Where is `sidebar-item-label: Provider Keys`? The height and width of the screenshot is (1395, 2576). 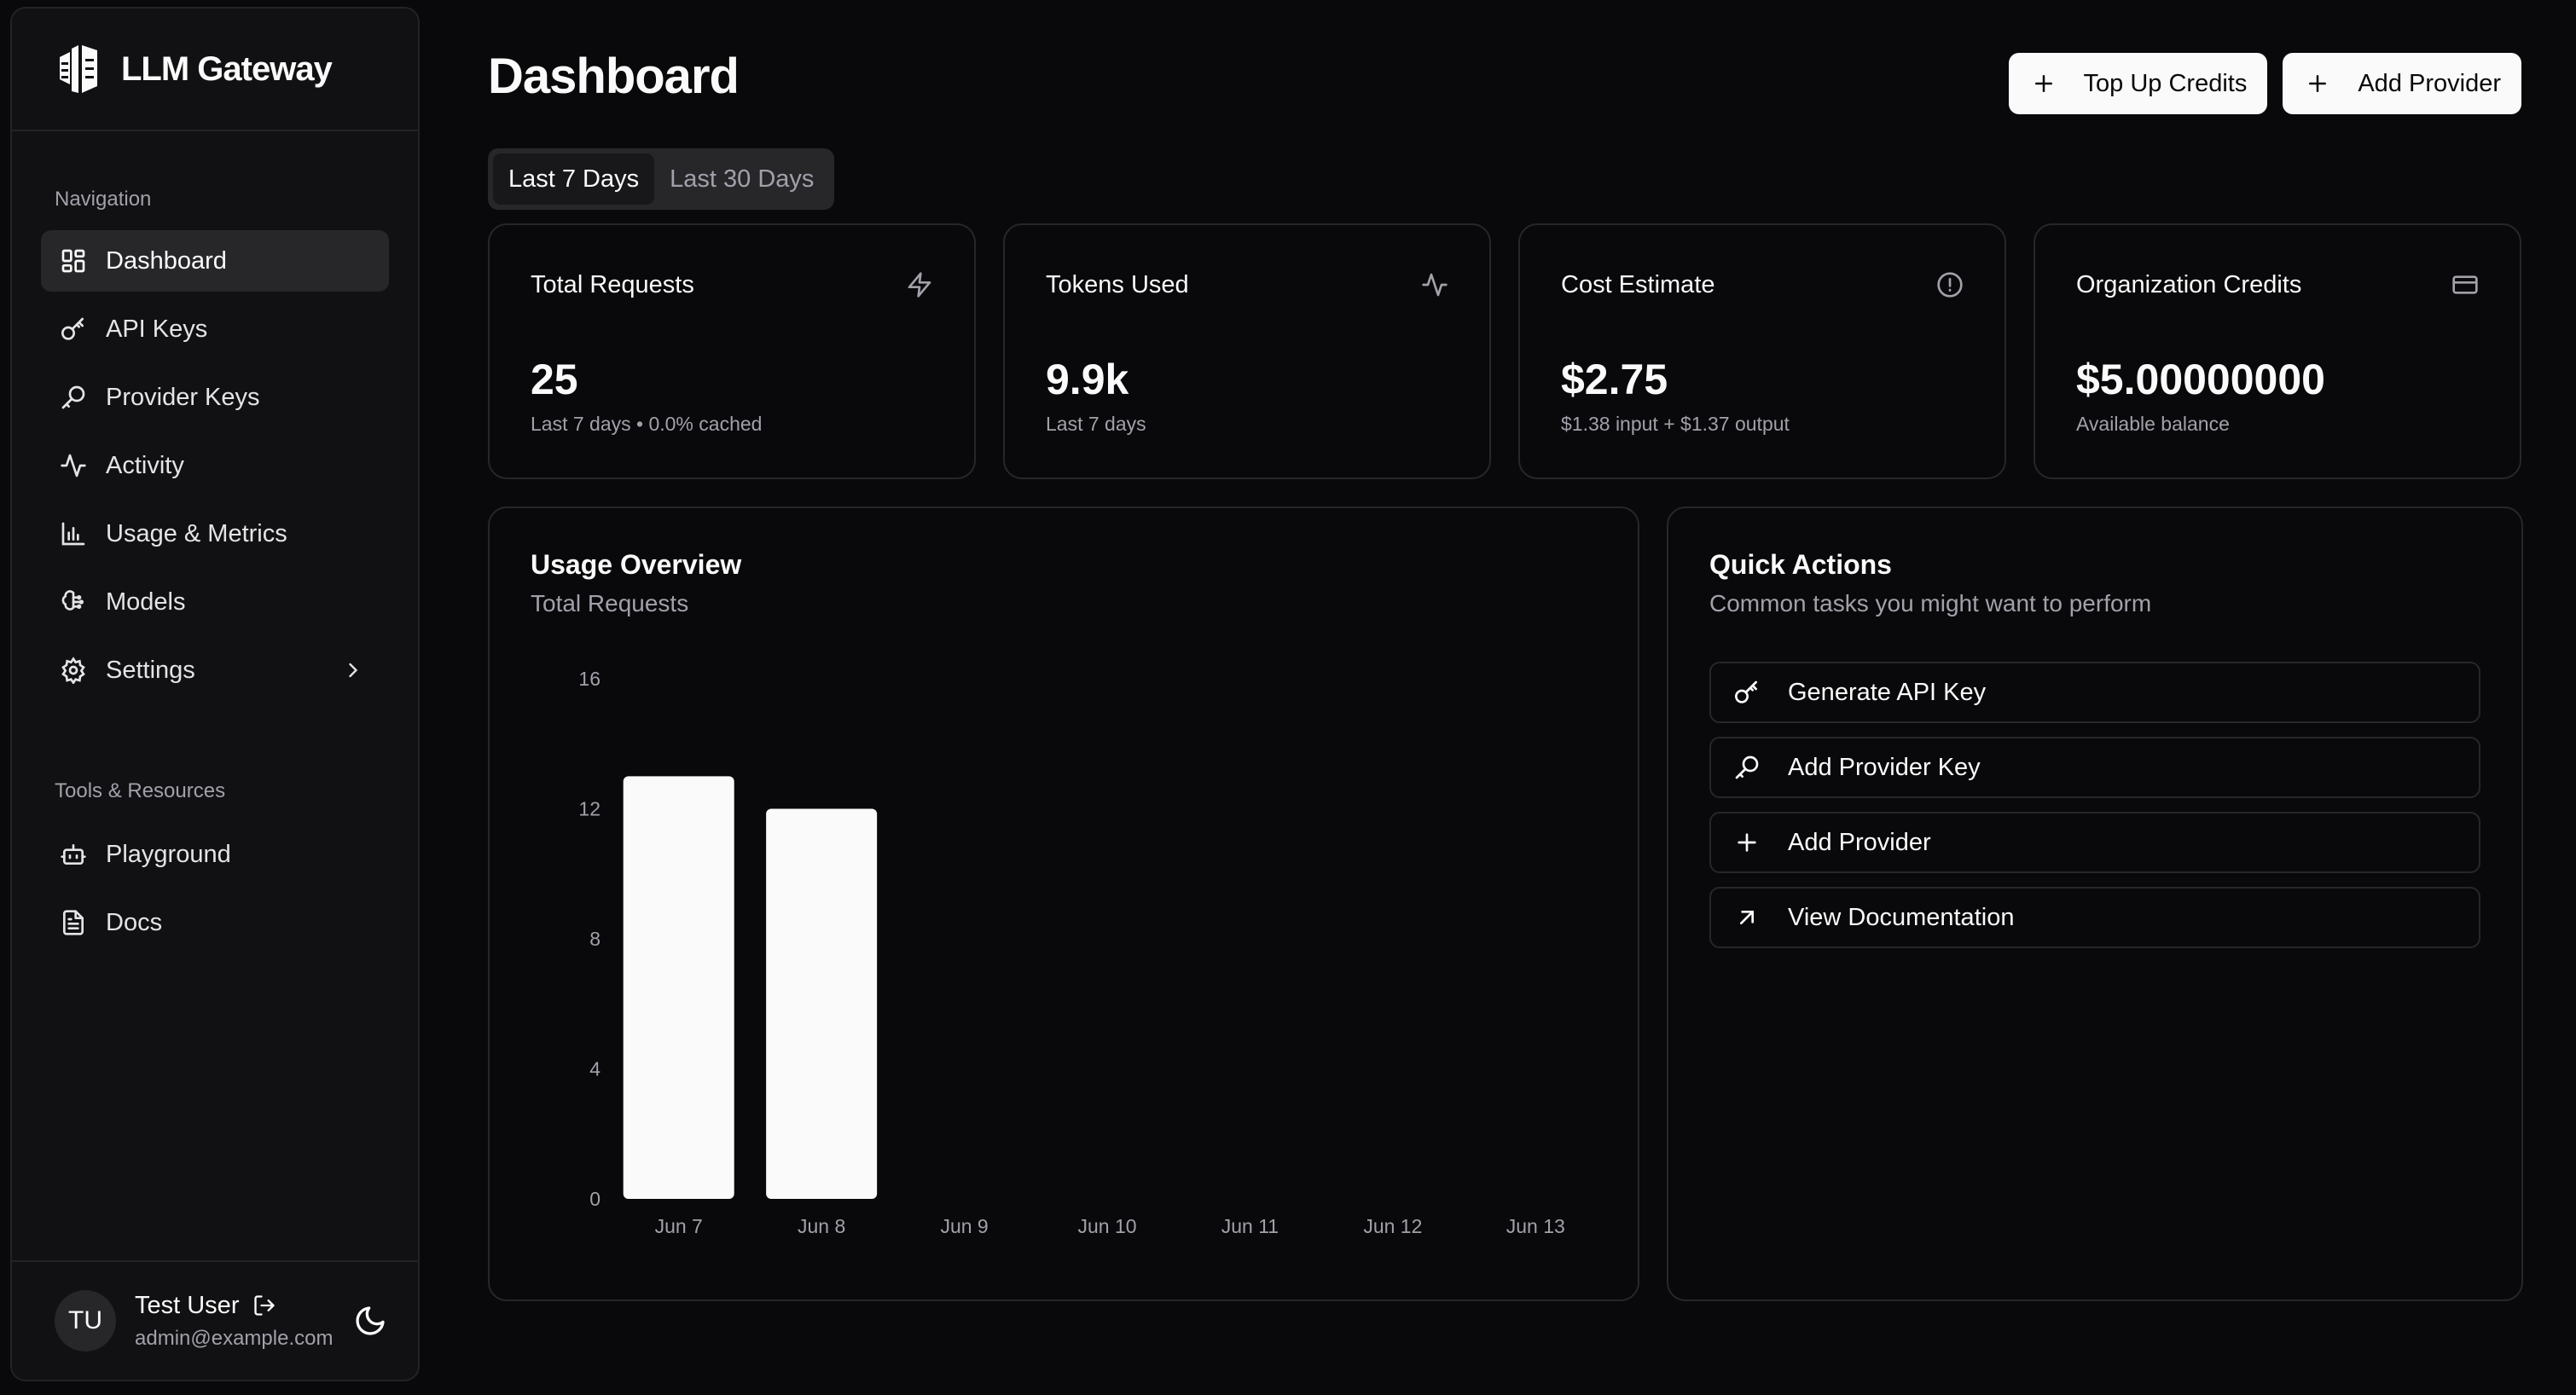
sidebar-item-label: Provider Keys is located at coordinates (183, 397).